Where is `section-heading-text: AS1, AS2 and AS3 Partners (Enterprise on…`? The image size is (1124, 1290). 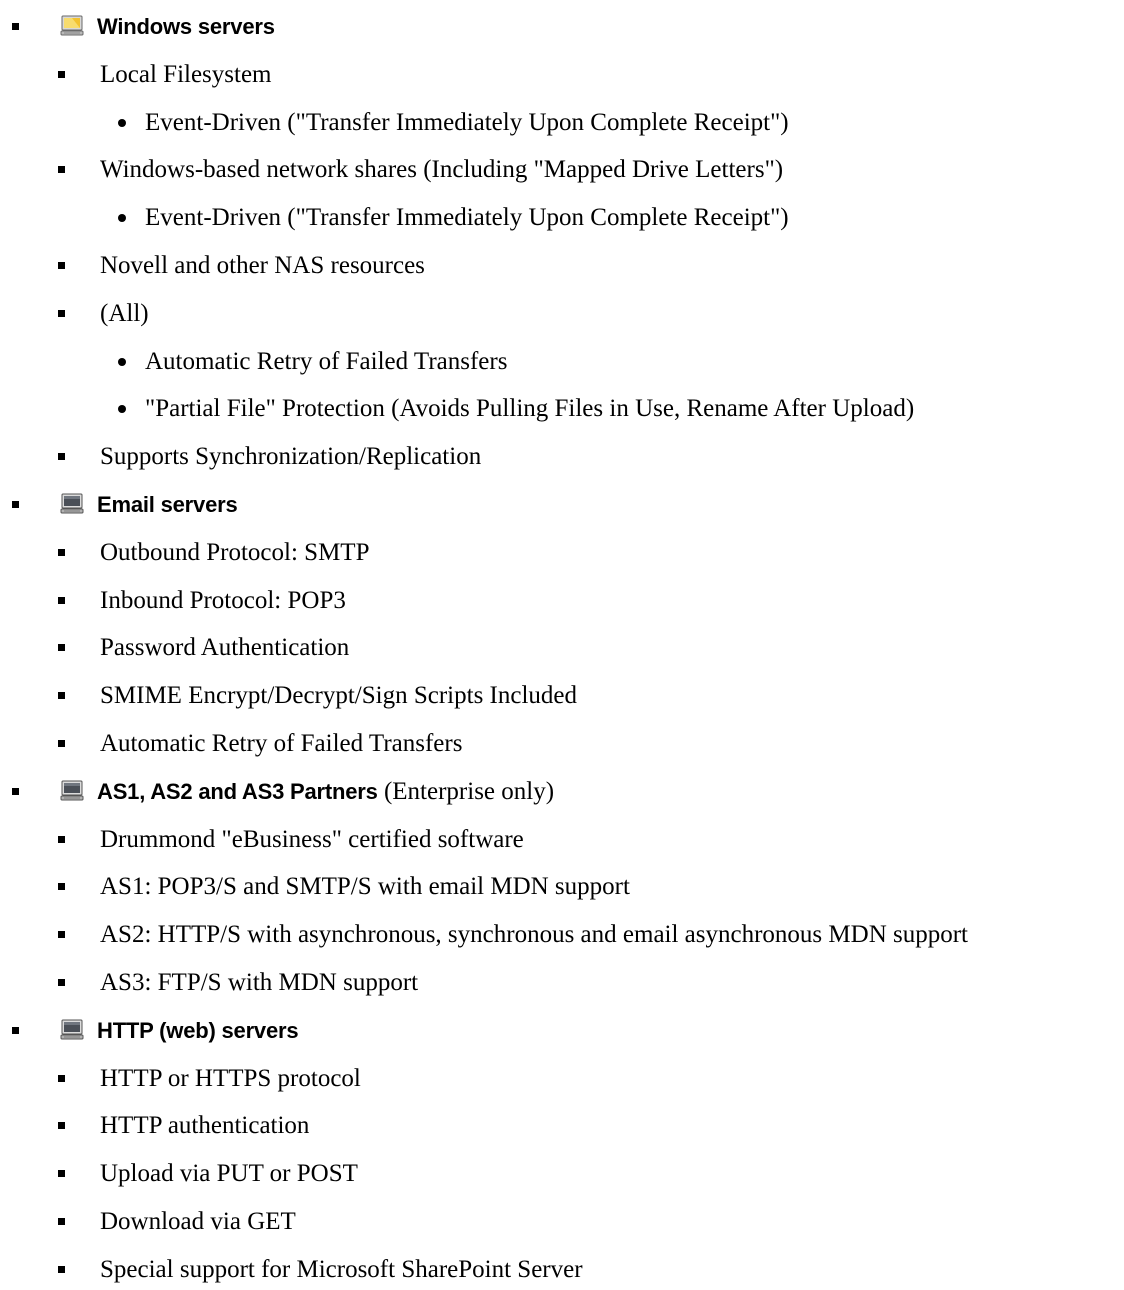
section-heading-text: AS1, AS2 and AS3 Partners (Enterprise on… is located at coordinates (325, 792).